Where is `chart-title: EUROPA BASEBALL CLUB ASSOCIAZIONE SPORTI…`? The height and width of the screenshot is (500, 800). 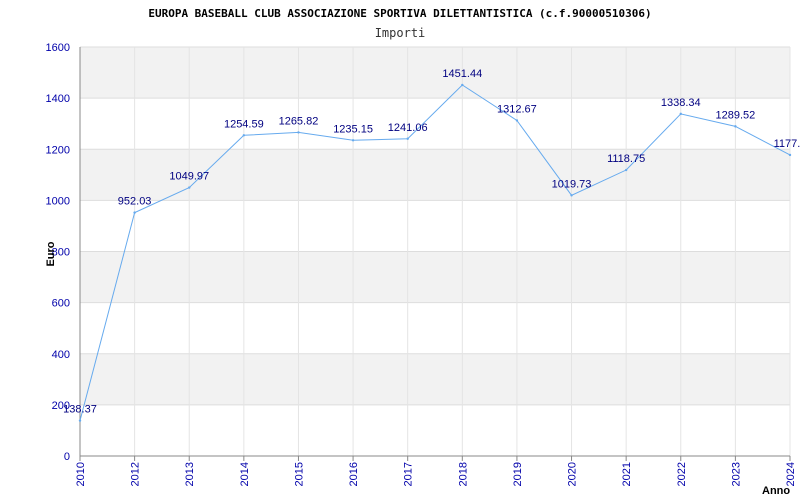
chart-title: EUROPA BASEBALL CLUB ASSOCIAZIONE SPORTI… is located at coordinates (399, 13).